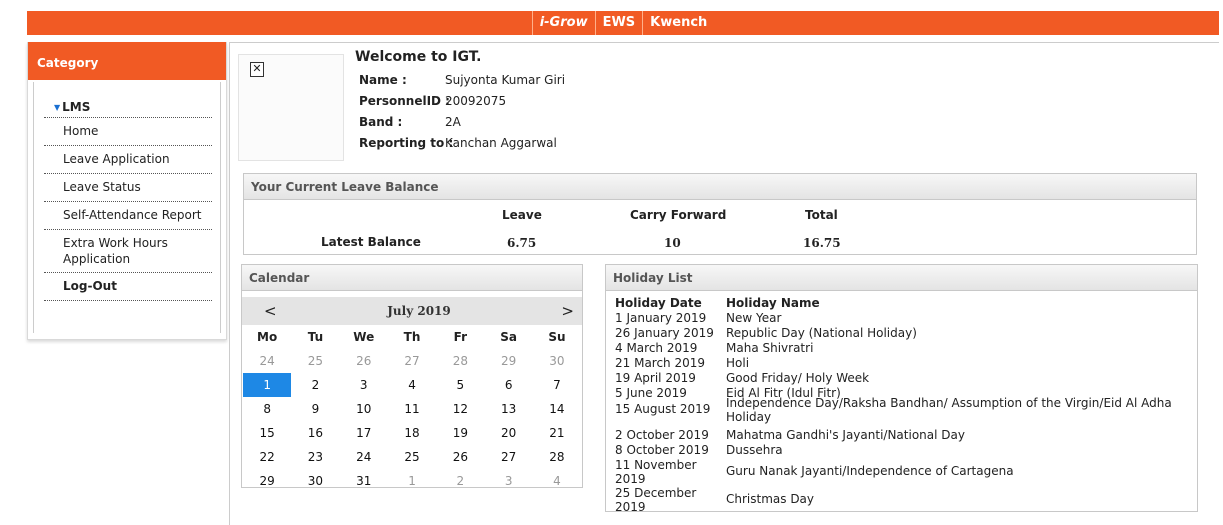 The image size is (1223, 525). What do you see at coordinates (557, 433) in the screenshot?
I see `calendar-day: 21` at bounding box center [557, 433].